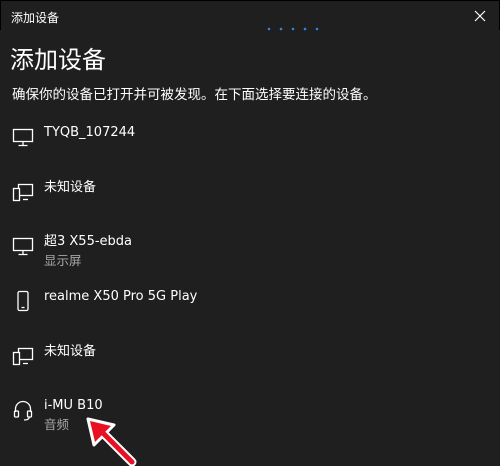 This screenshot has height=466, width=500. I want to click on device-name: TYQB_107244, so click(90, 132).